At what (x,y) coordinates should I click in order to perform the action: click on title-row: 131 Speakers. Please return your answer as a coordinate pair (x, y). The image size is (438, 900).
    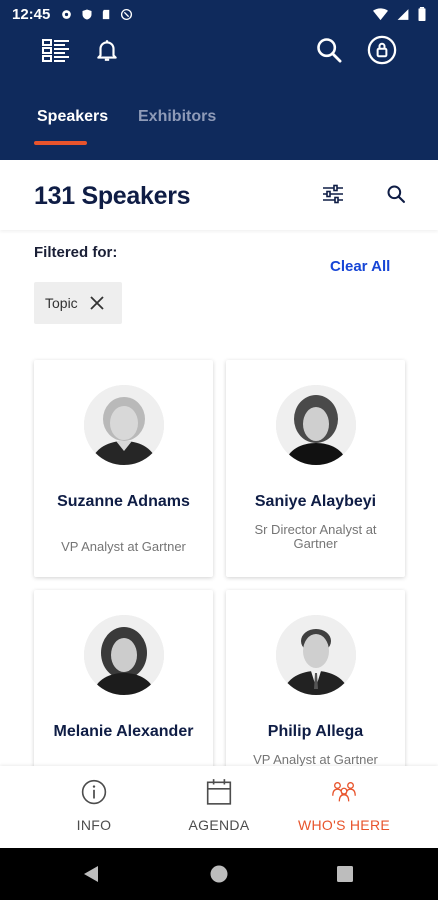
    Looking at the image, I should click on (219, 195).